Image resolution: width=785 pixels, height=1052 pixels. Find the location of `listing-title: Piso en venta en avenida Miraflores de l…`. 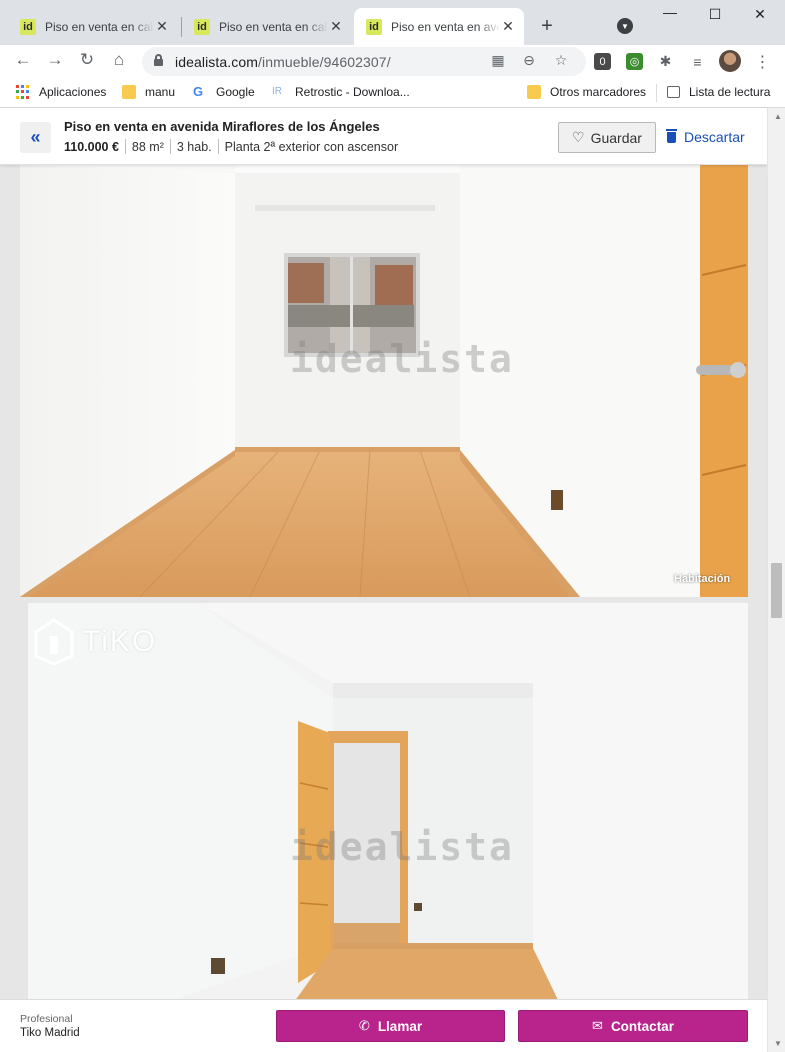

listing-title: Piso en venta en avenida Miraflores de l… is located at coordinates (222, 126).